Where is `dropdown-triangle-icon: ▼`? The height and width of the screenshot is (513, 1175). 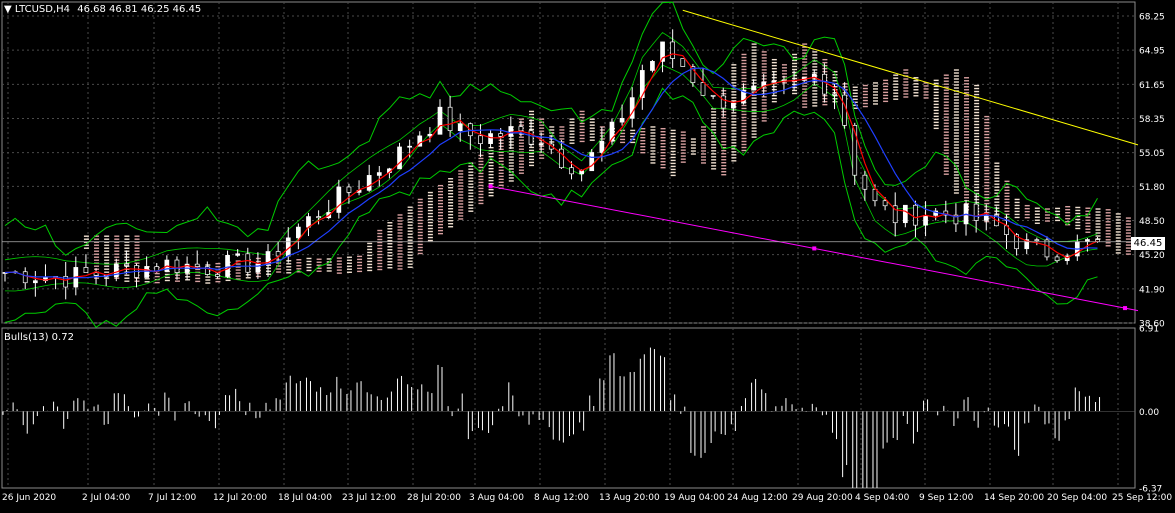 dropdown-triangle-icon: ▼ is located at coordinates (8, 9).